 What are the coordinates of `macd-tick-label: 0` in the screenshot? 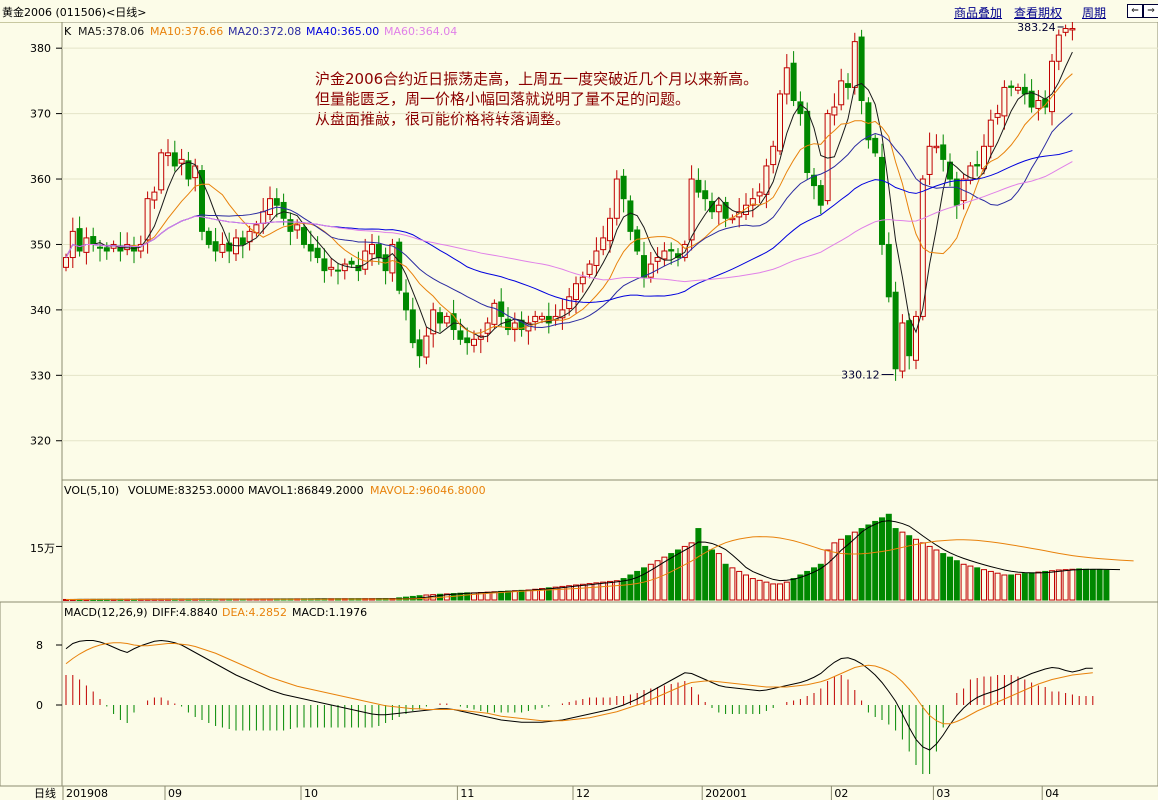 It's located at (39, 705).